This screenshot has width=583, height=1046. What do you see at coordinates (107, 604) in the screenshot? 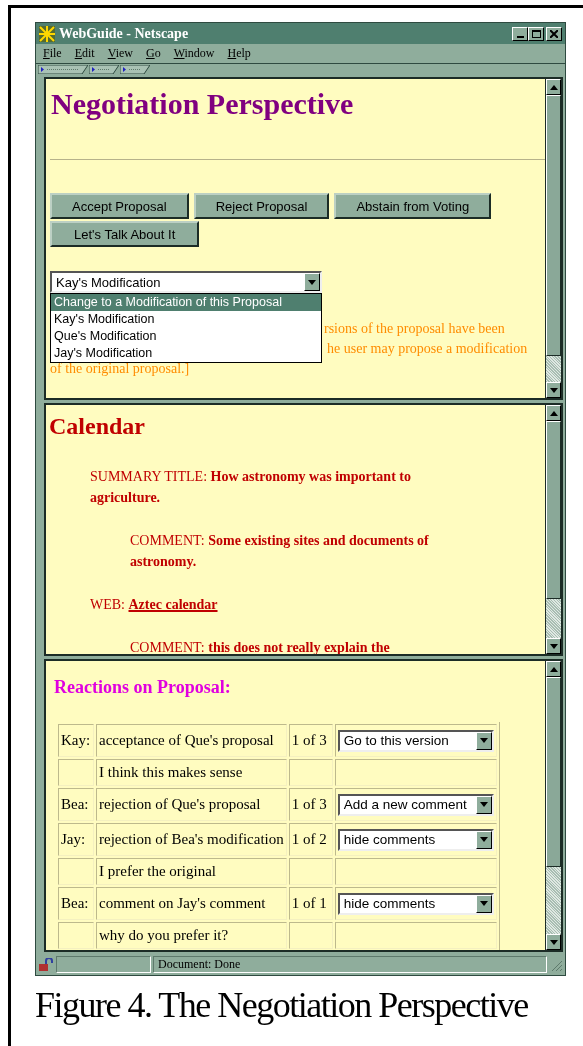
I see `entry-label: WEB:` at bounding box center [107, 604].